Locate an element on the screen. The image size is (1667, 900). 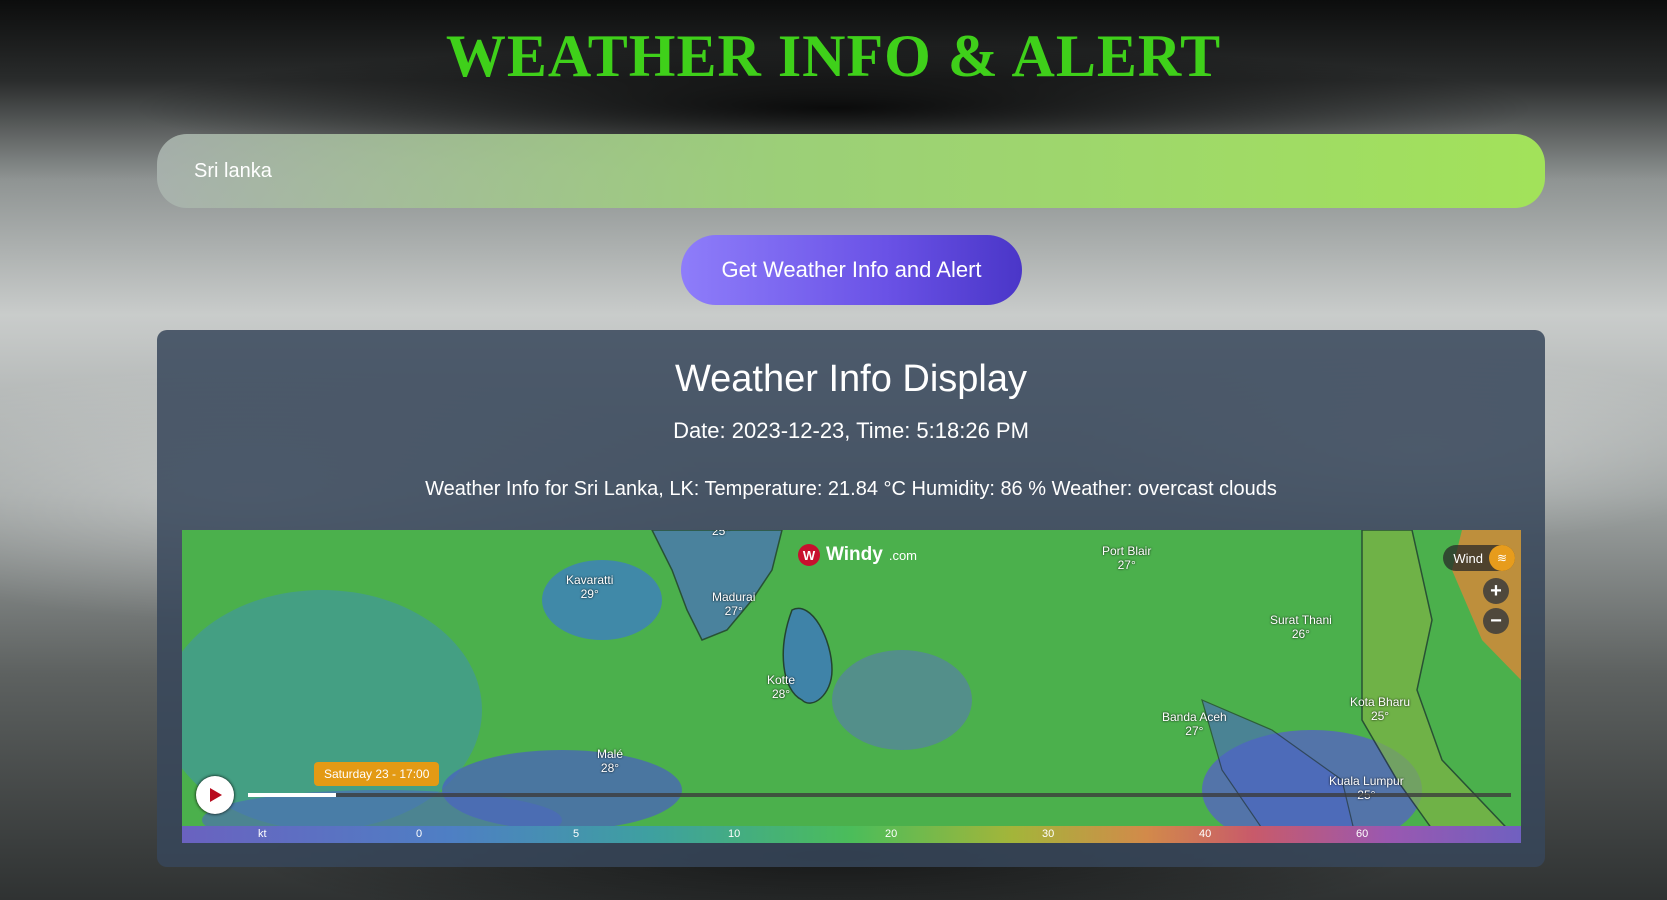
play-button is located at coordinates (215, 795).